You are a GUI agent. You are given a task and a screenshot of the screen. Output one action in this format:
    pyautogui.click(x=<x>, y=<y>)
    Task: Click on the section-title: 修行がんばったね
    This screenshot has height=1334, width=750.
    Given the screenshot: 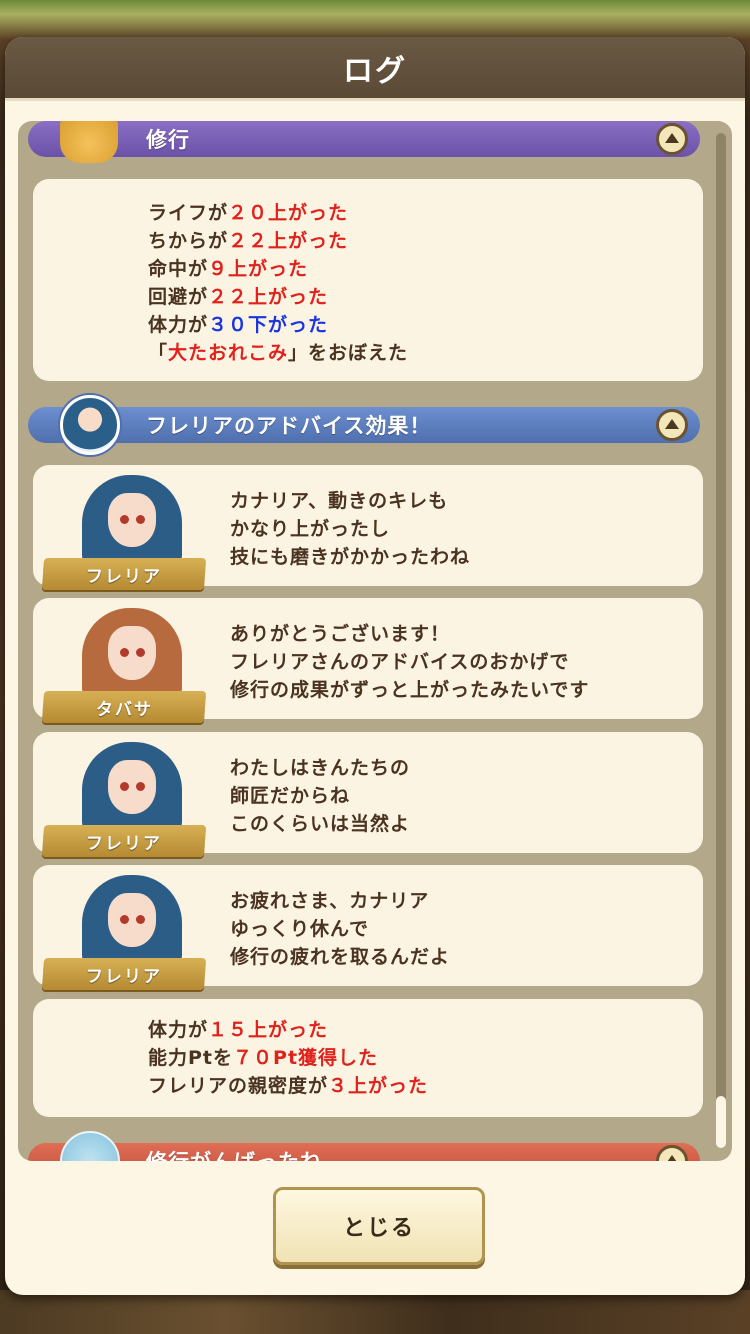 What is the action you would take?
    pyautogui.click(x=234, y=1153)
    